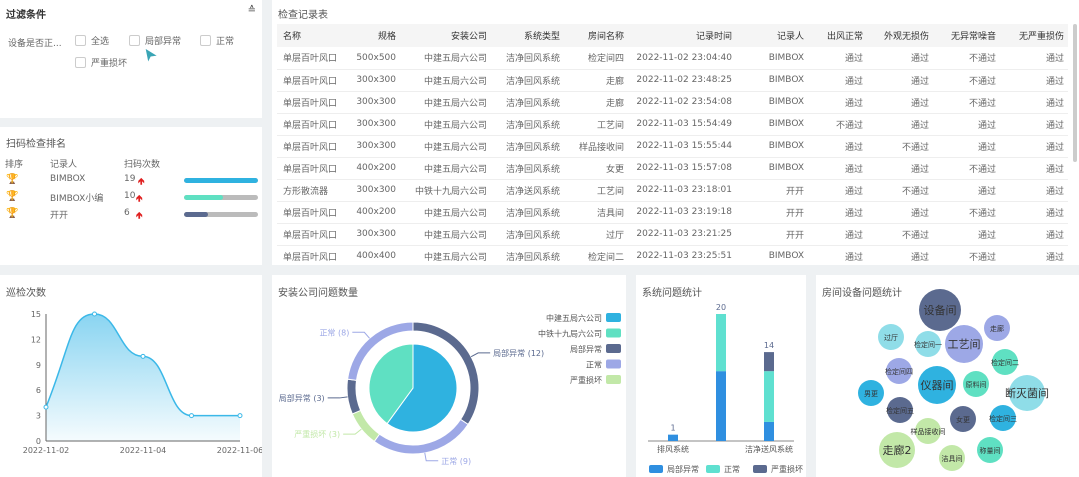 The height and width of the screenshot is (477, 1079). I want to click on filter-title: 过滤条件, so click(26, 15).